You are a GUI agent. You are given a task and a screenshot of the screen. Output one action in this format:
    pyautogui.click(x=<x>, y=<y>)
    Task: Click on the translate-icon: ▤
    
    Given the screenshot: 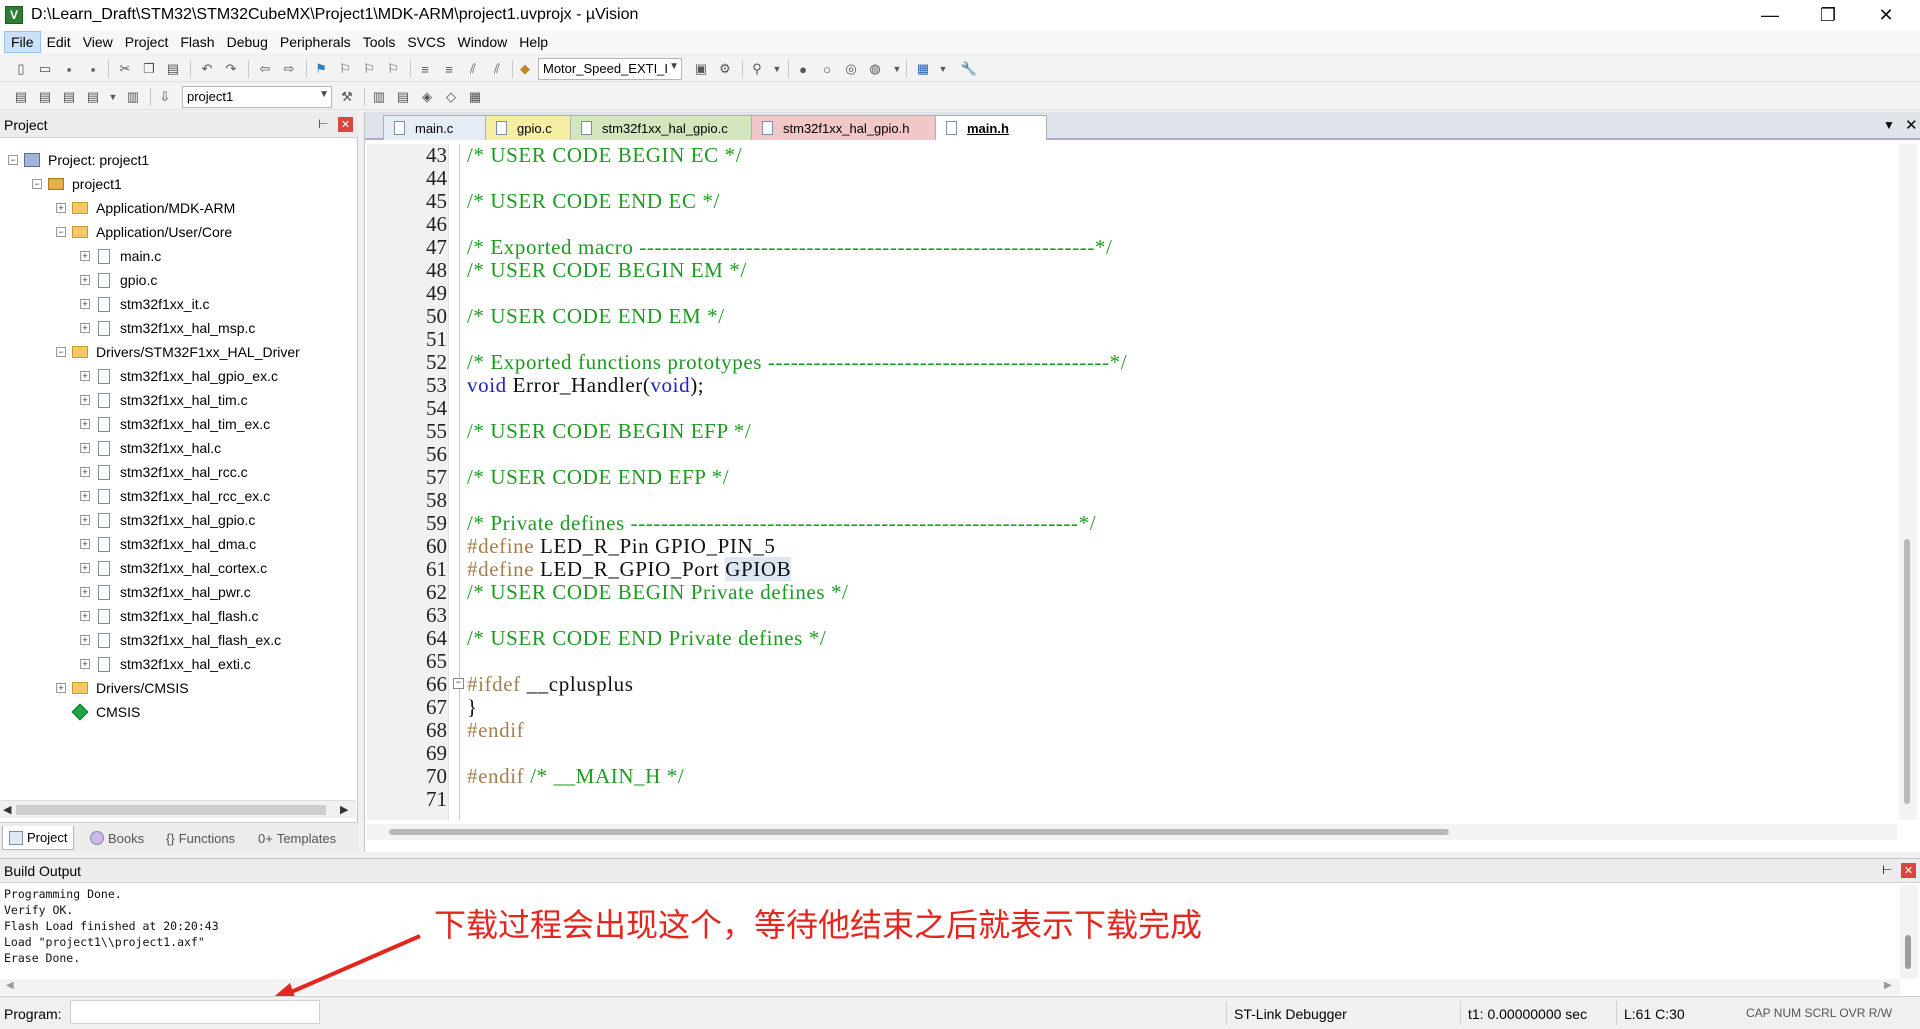 What is the action you would take?
    pyautogui.click(x=21, y=97)
    